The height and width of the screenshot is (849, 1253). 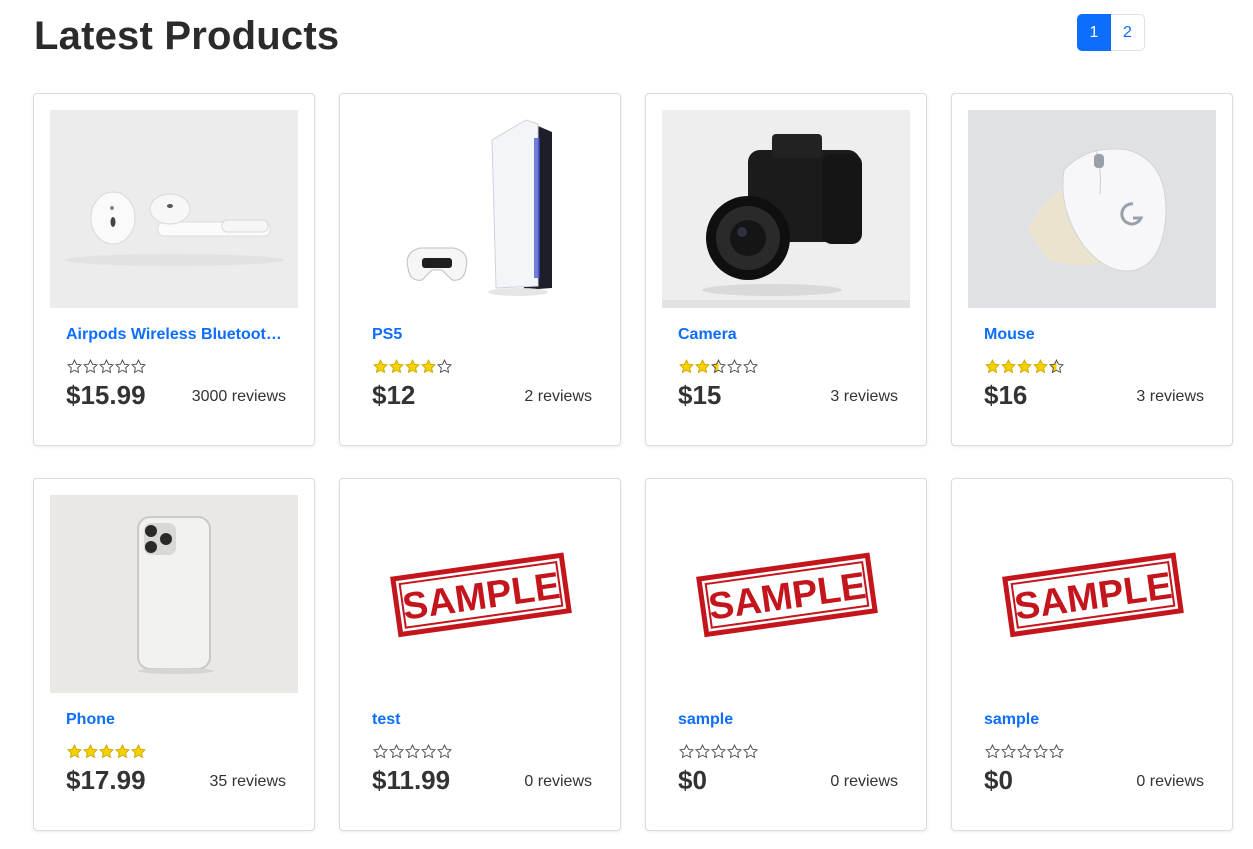 I want to click on product-price: $16, so click(x=1006, y=395).